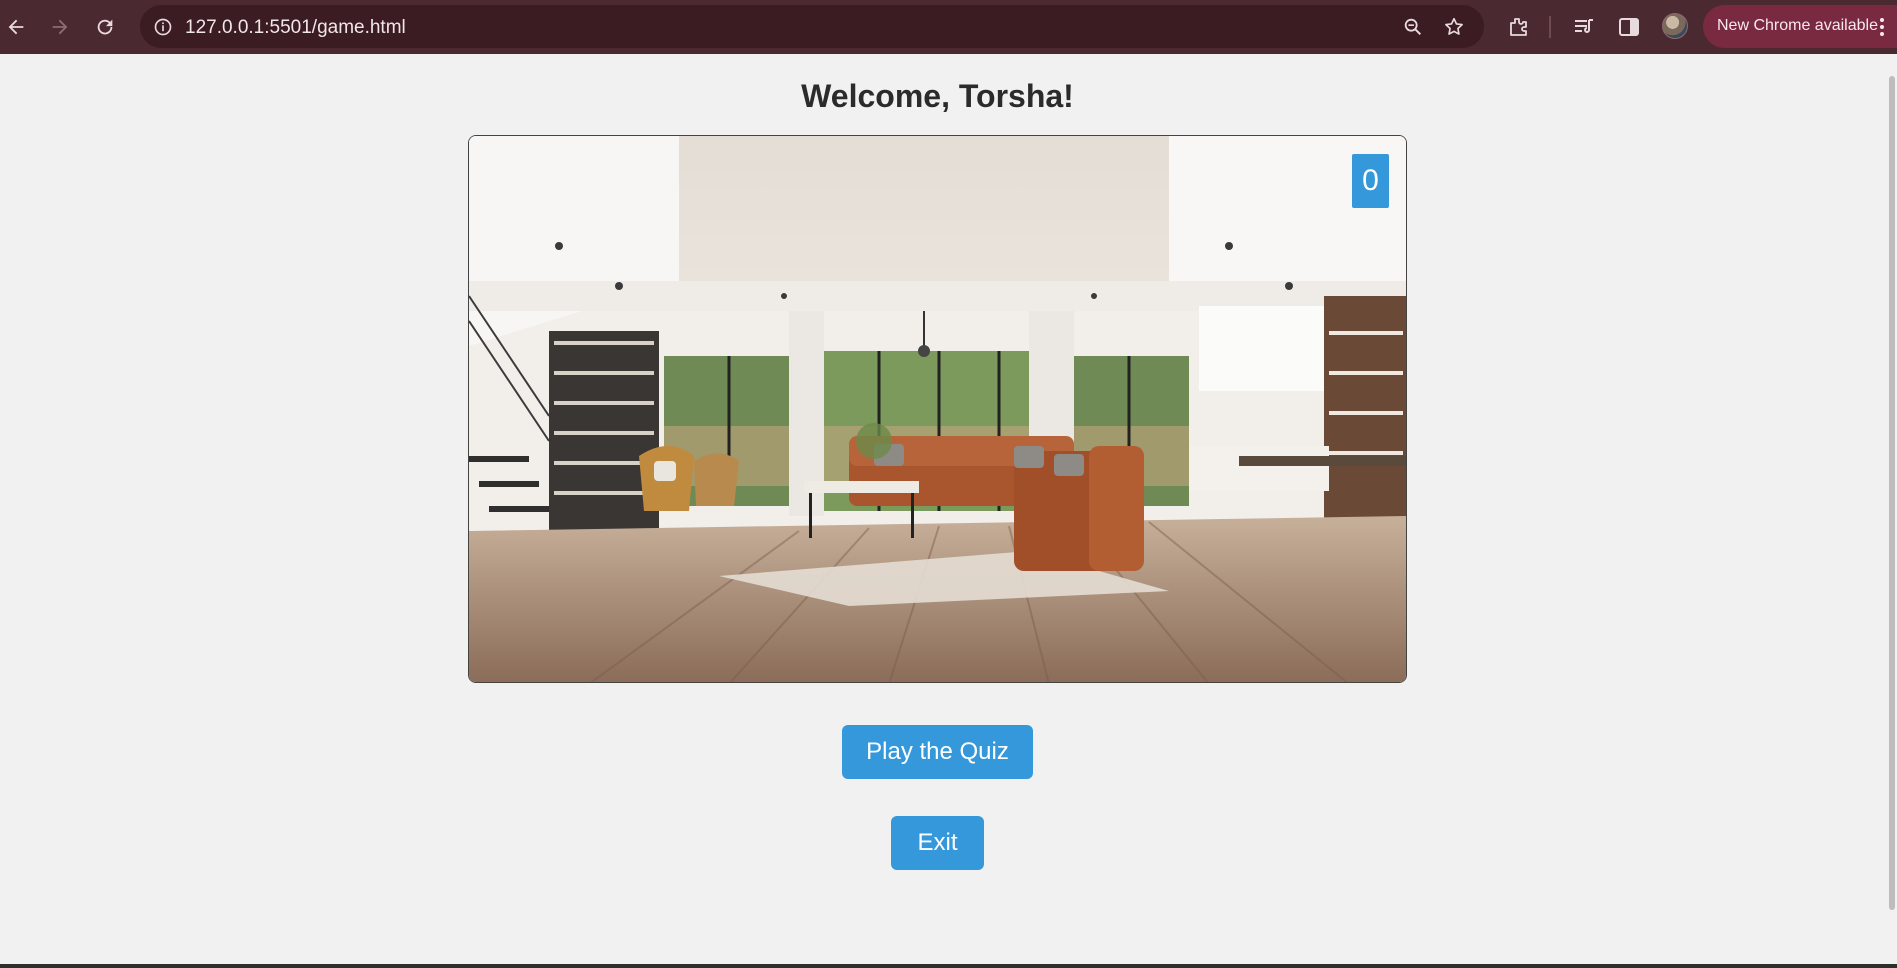 The image size is (1897, 968). What do you see at coordinates (1550, 27) in the screenshot?
I see `toolbar-divider` at bounding box center [1550, 27].